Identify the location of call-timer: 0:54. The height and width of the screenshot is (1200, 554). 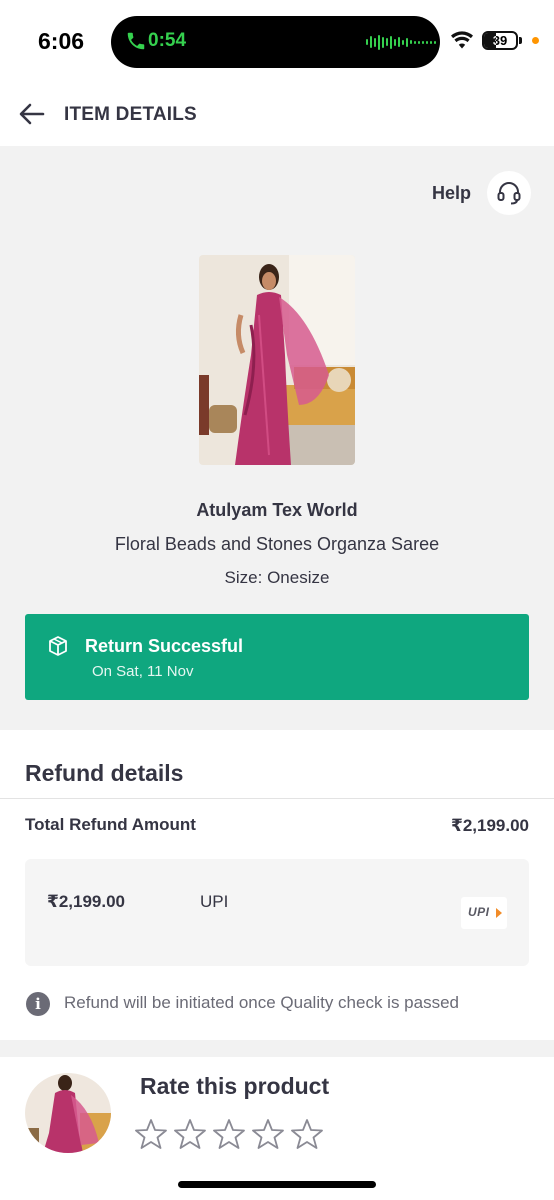
(167, 40).